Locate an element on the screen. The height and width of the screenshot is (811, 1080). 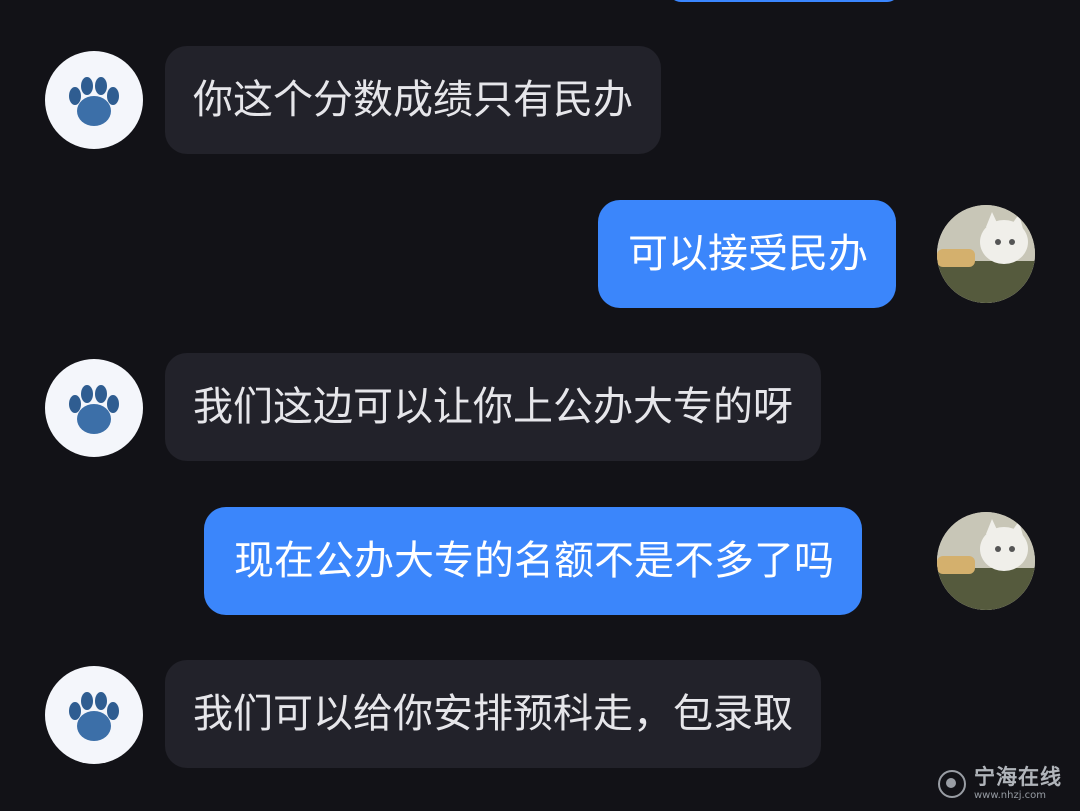
watermark-text: 宁海在线 www.nhzj.com is located at coordinates (1018, 784).